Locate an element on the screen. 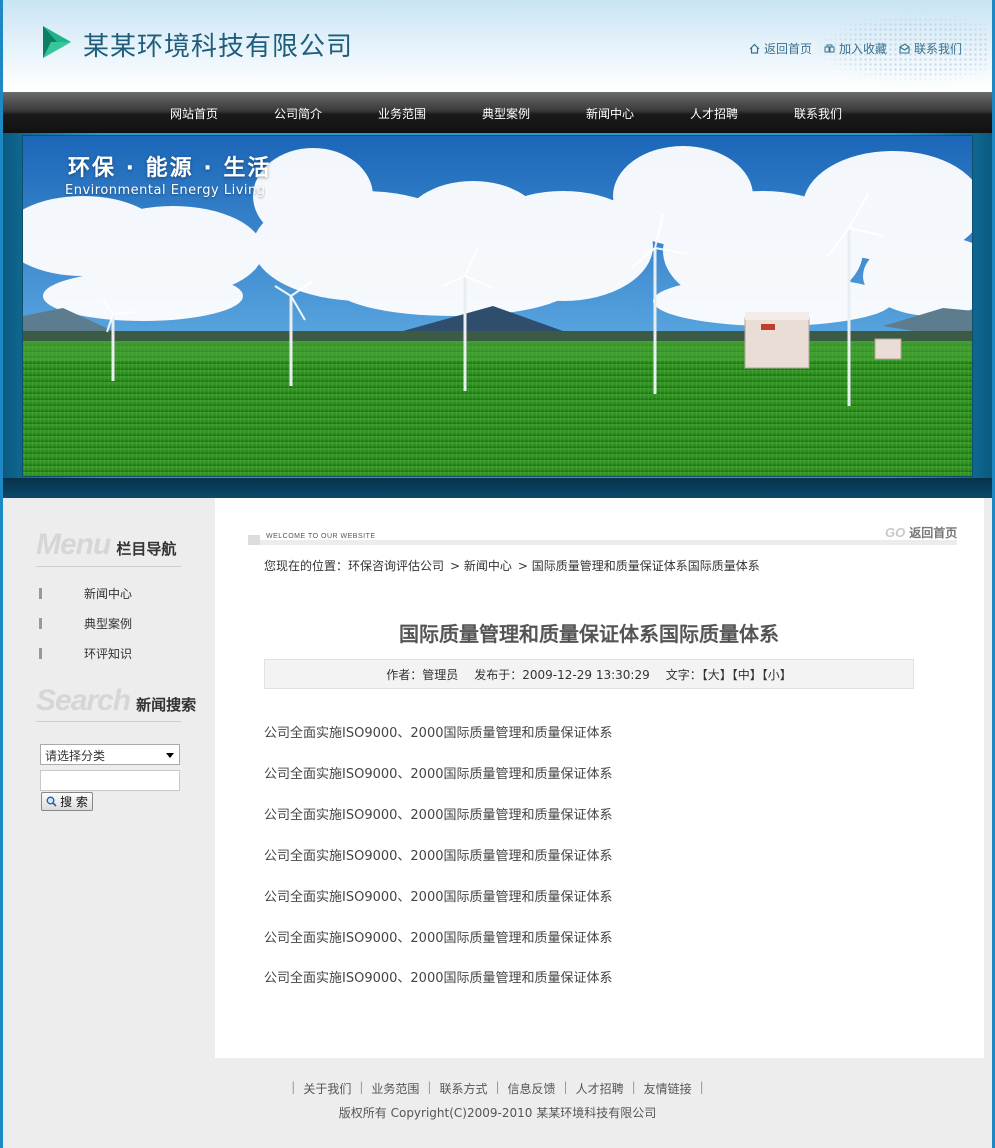 The height and width of the screenshot is (1148, 995). top-links: 返回首页 加入收藏 联系我们 is located at coordinates (855, 48).